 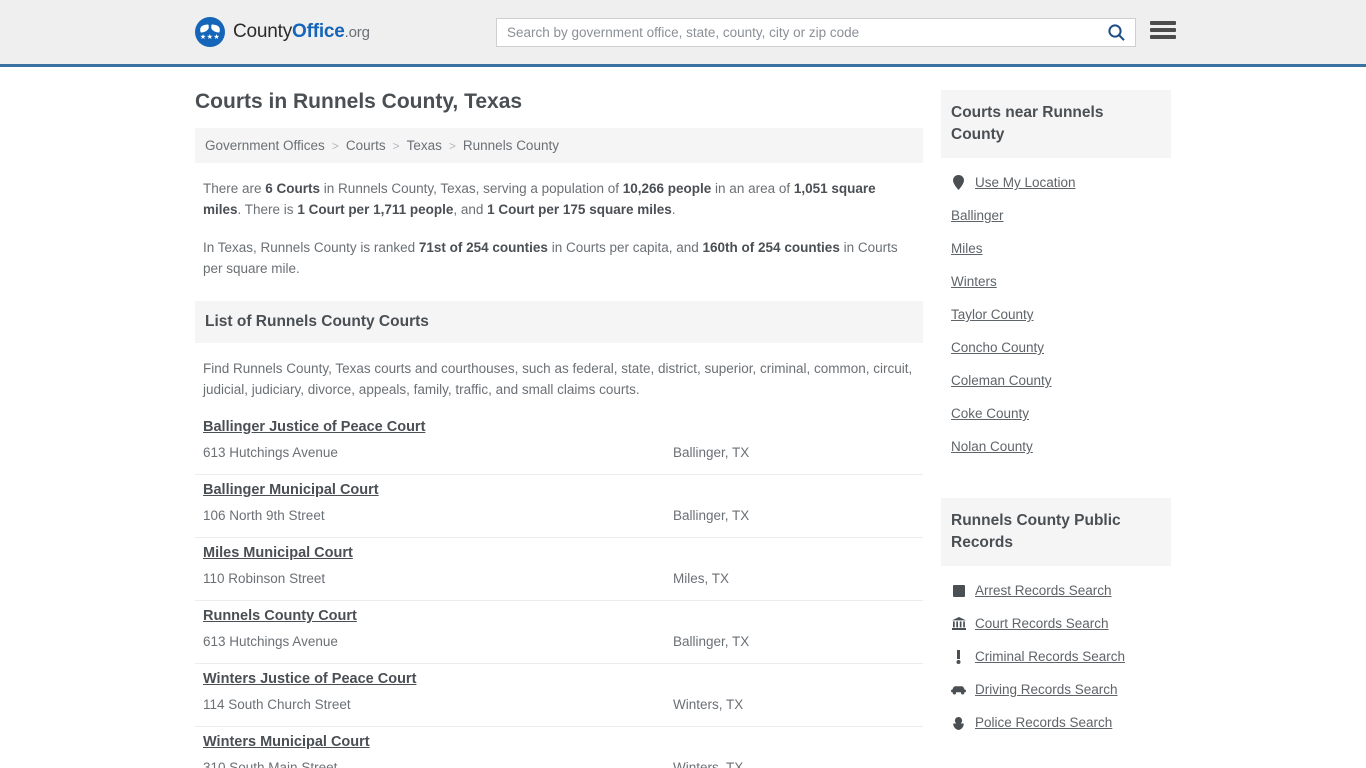 I want to click on stat-population: 10,266 people, so click(x=667, y=188).